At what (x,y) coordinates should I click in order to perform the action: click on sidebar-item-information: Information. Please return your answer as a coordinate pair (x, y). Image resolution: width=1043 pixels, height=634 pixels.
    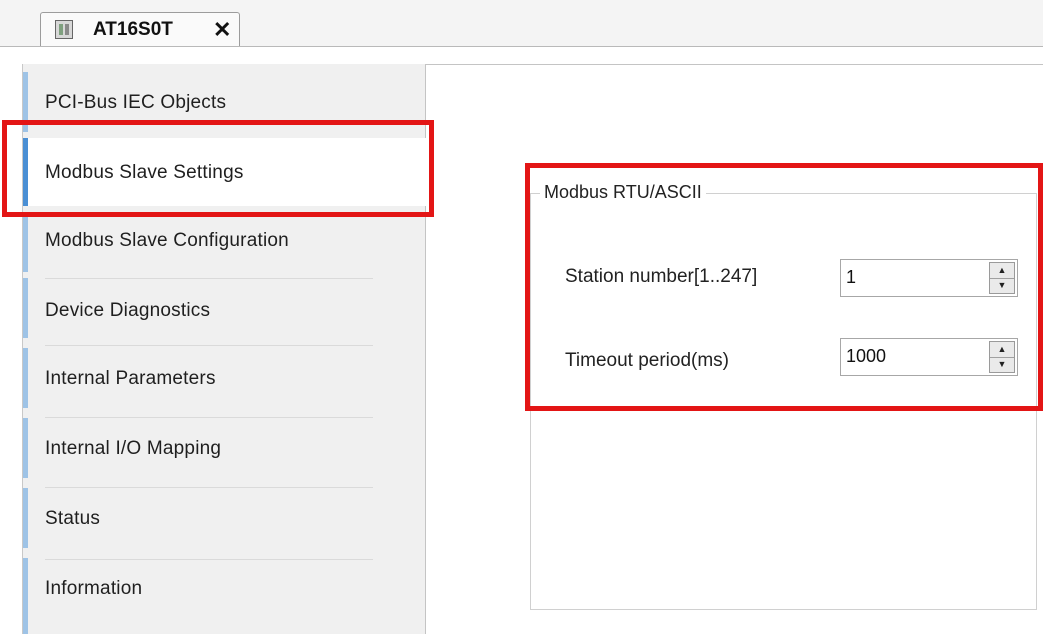
    Looking at the image, I should click on (224, 596).